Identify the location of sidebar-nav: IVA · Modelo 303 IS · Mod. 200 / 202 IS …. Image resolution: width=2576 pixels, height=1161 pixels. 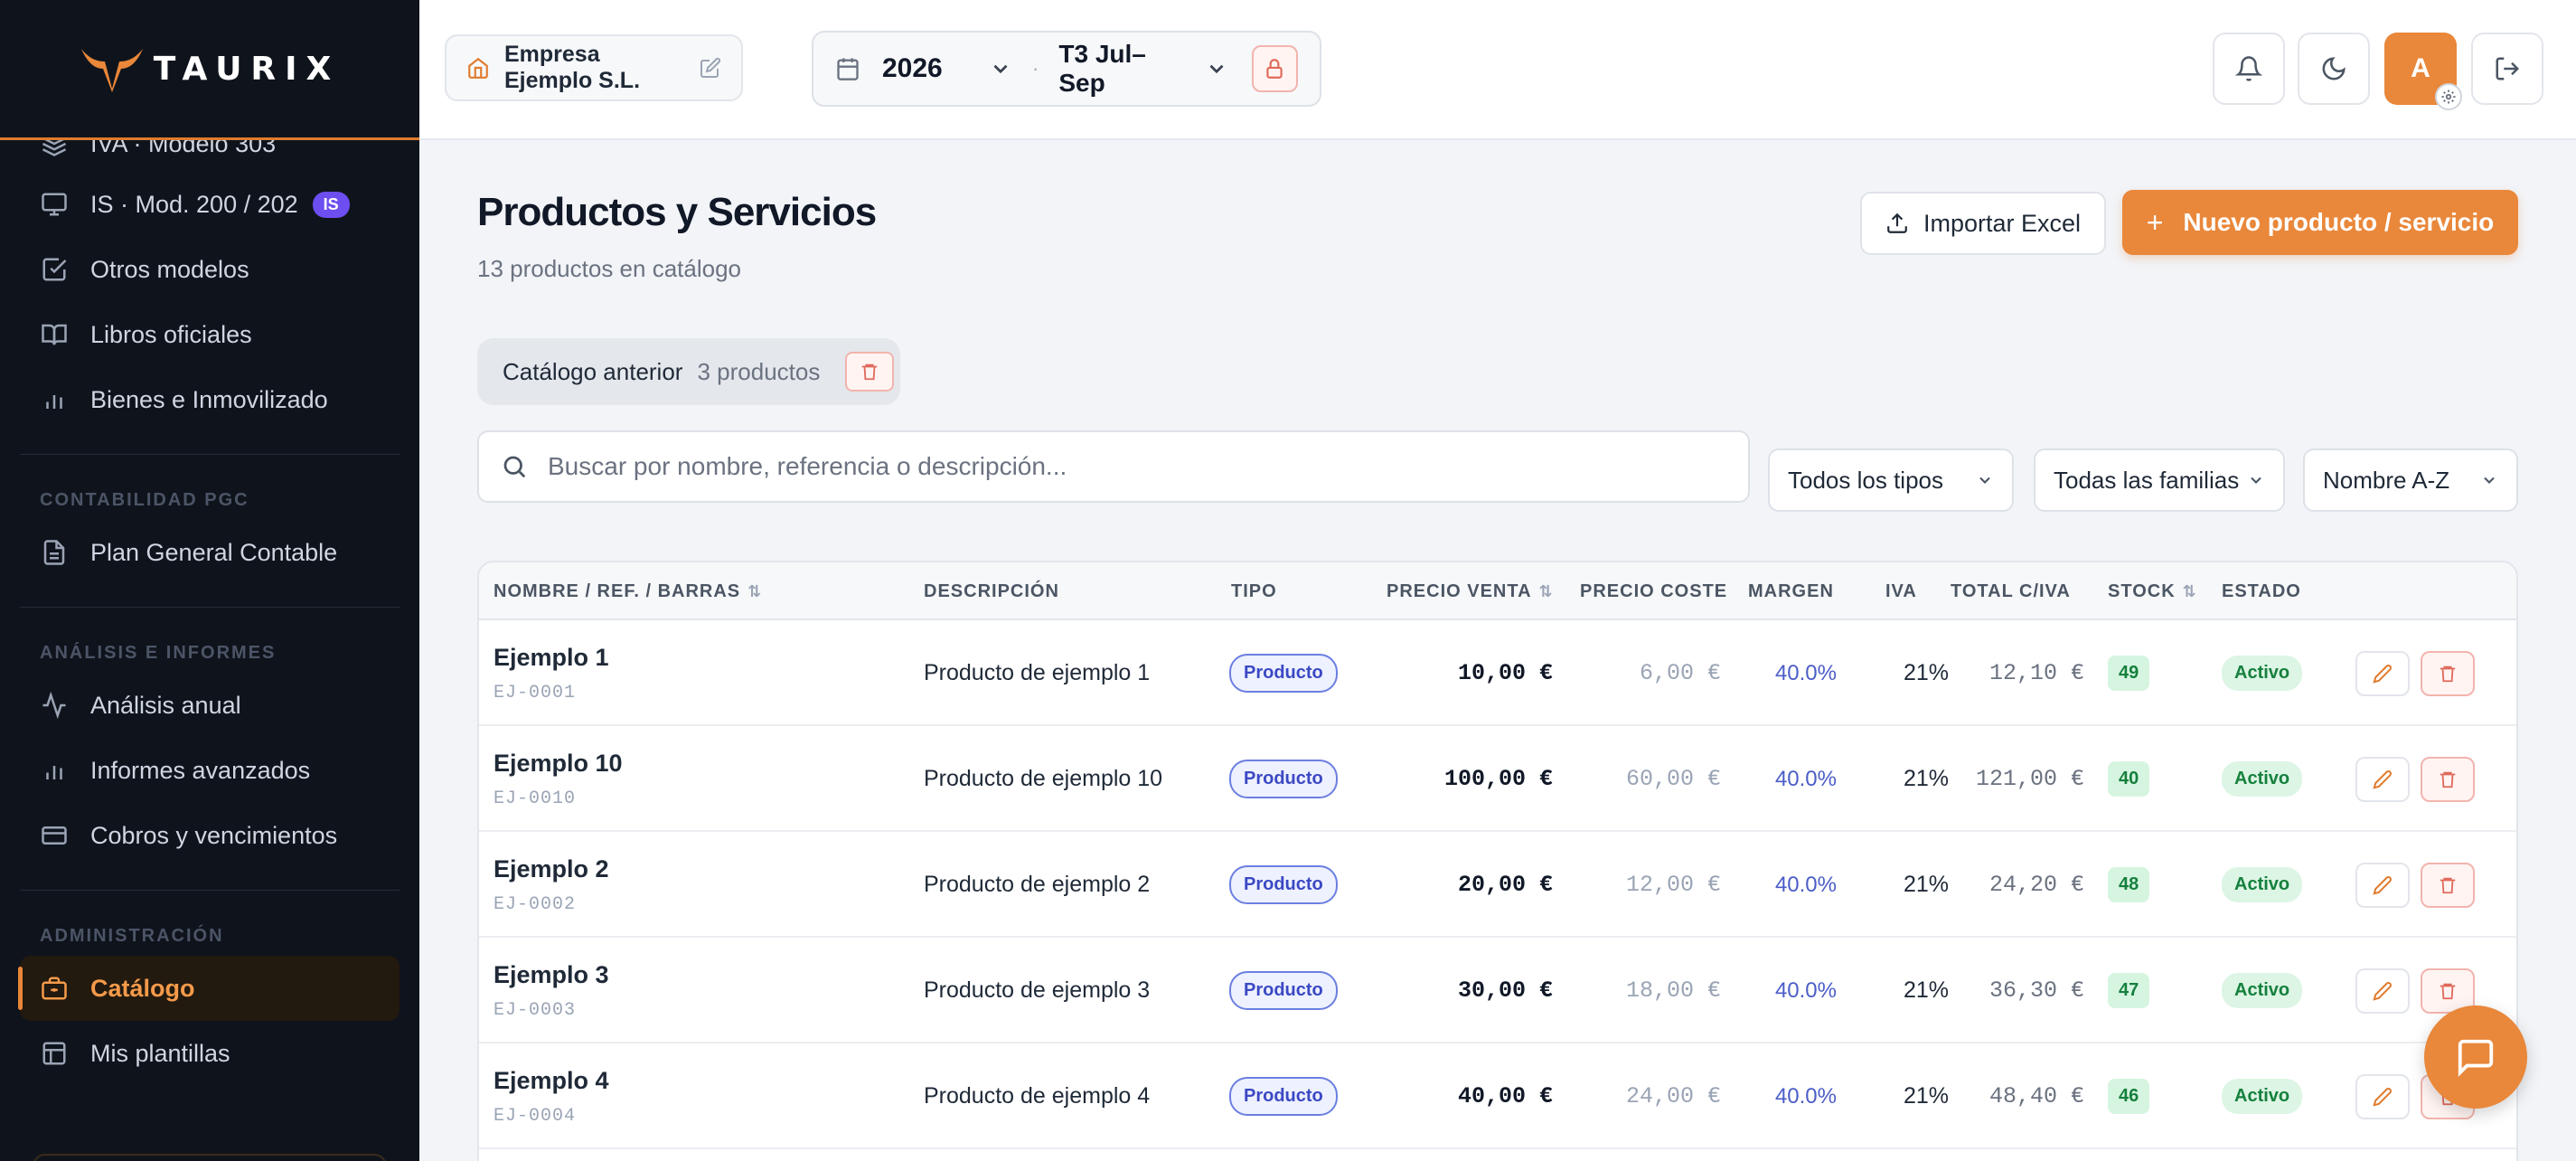
(210, 601).